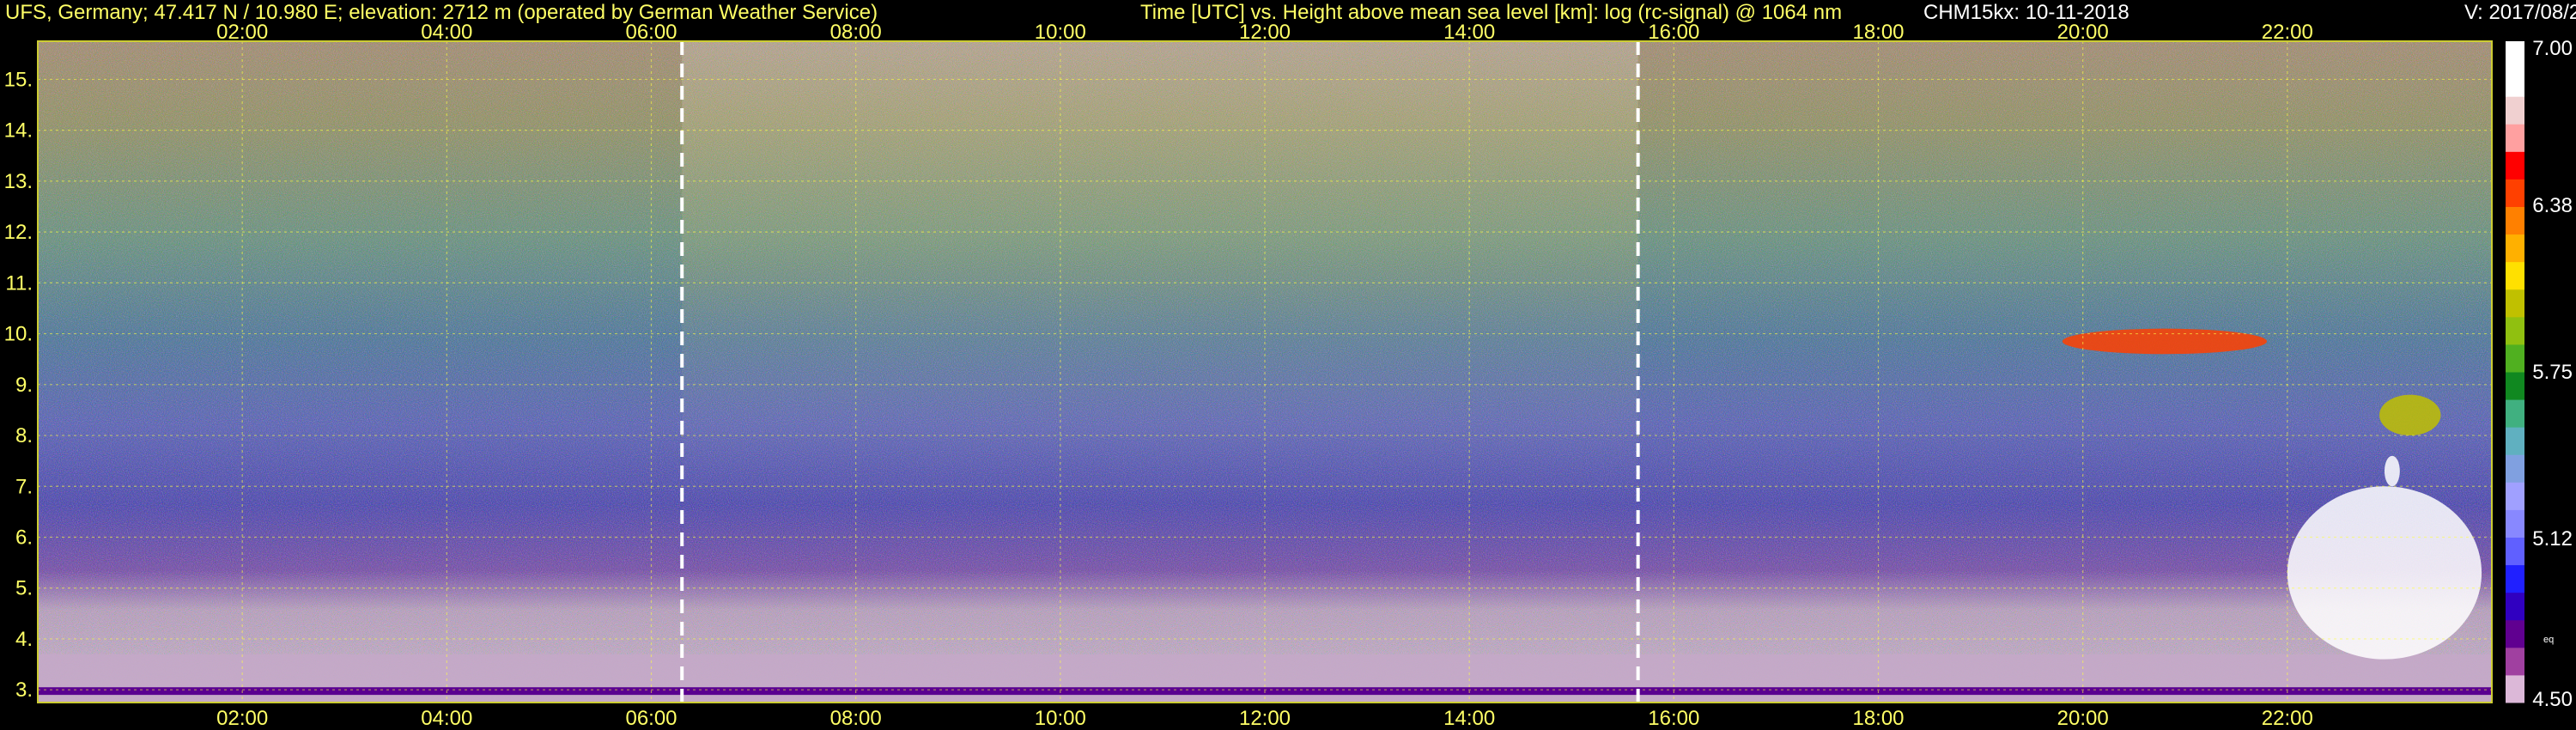 This screenshot has height=730, width=2576. Describe the element at coordinates (2287, 32) in the screenshot. I see `x-tick-top-label: 22:00` at that location.